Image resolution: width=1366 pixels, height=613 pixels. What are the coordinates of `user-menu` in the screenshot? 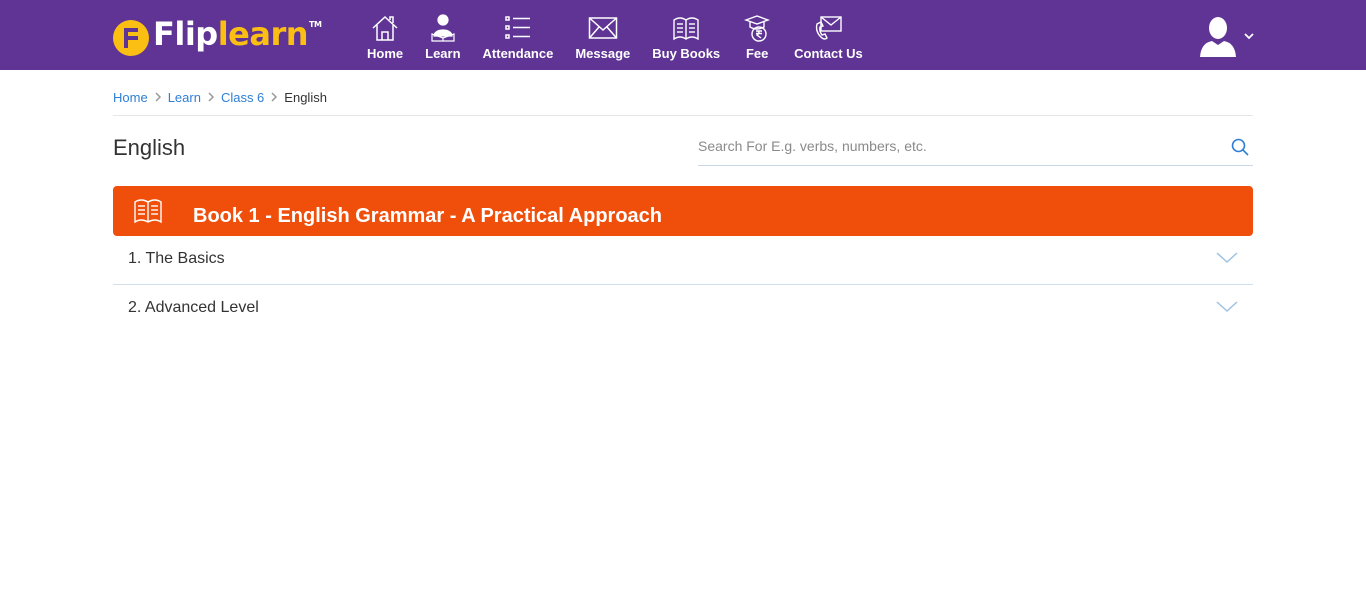 It's located at (1227, 36).